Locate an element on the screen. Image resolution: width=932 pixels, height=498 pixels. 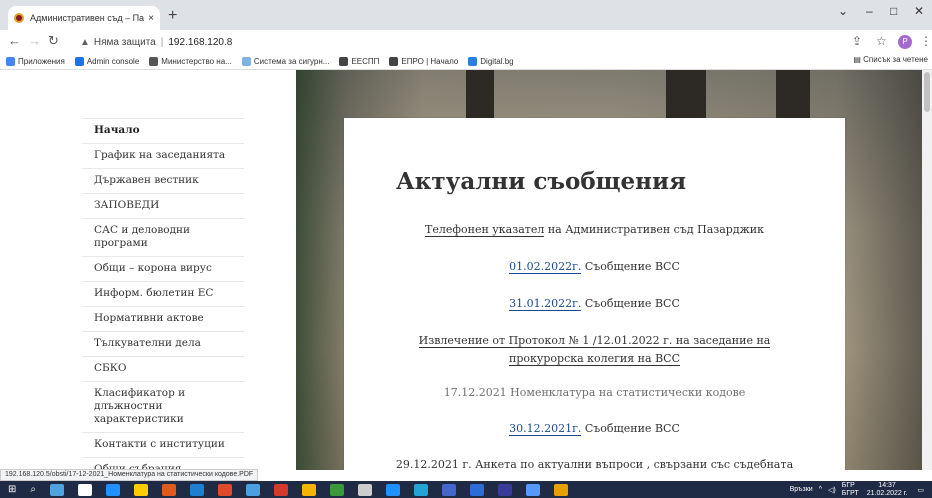
tab-search-icon: ⌄ is located at coordinates (843, 11).